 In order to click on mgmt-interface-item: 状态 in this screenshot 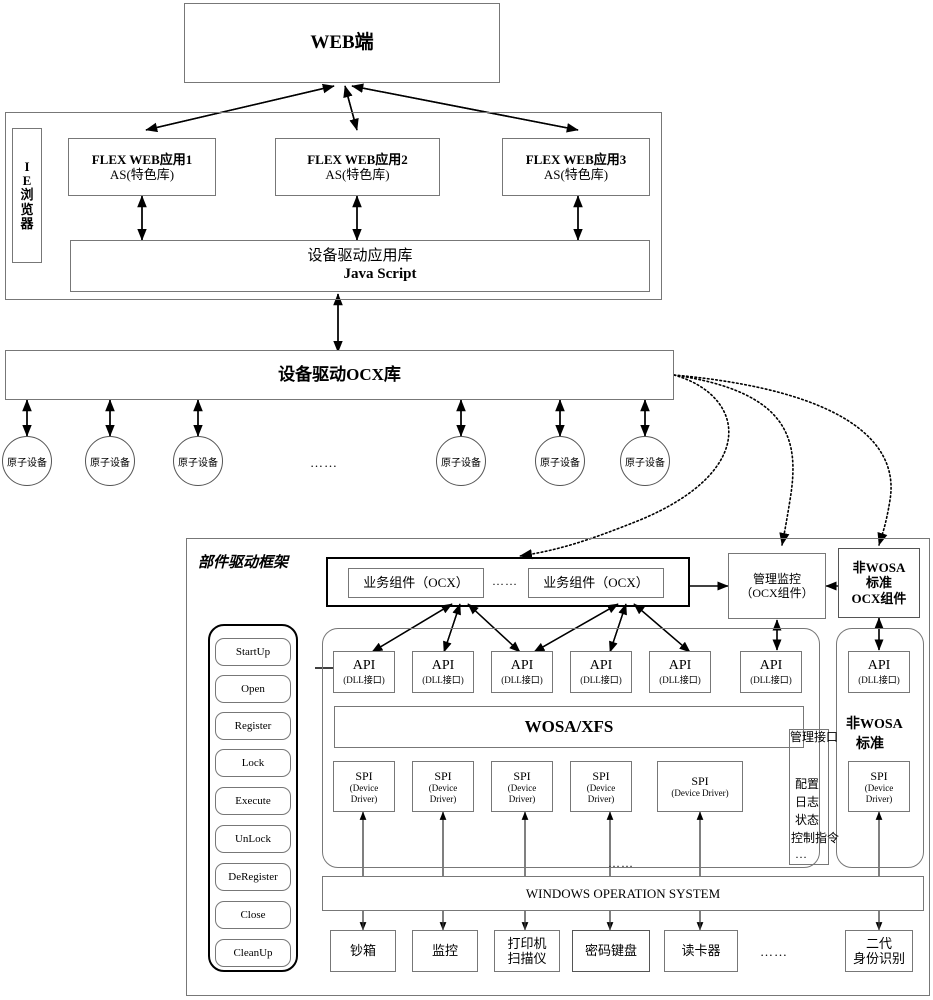, I will do `click(807, 820)`.